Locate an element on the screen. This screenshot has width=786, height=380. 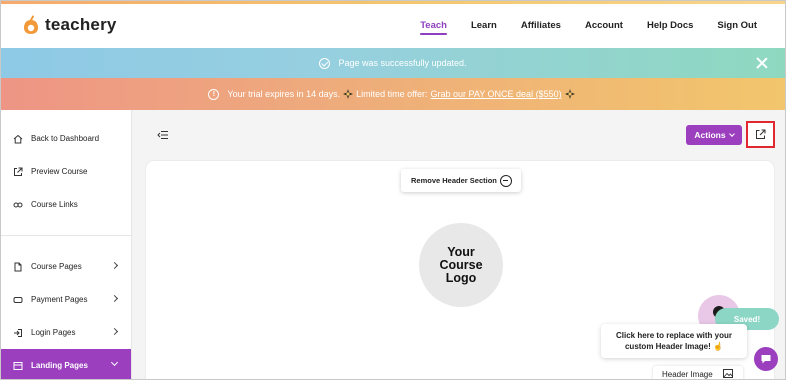
logo-text: teachery is located at coordinates (81, 24).